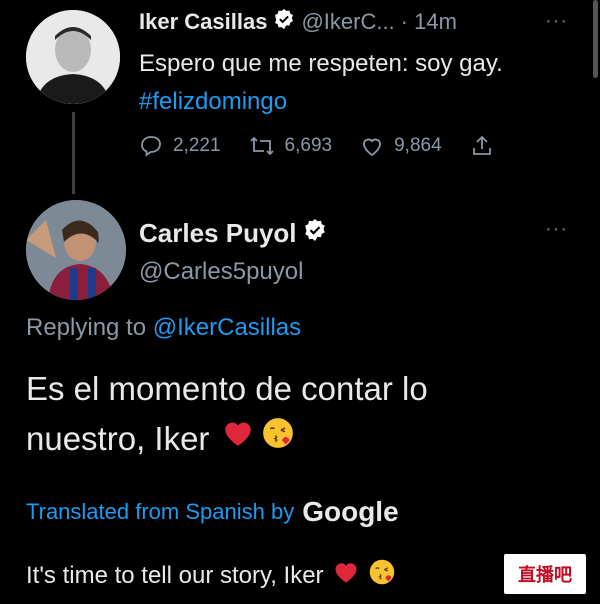  I want to click on translated-by-link: Translated from Spanish by, so click(160, 512).